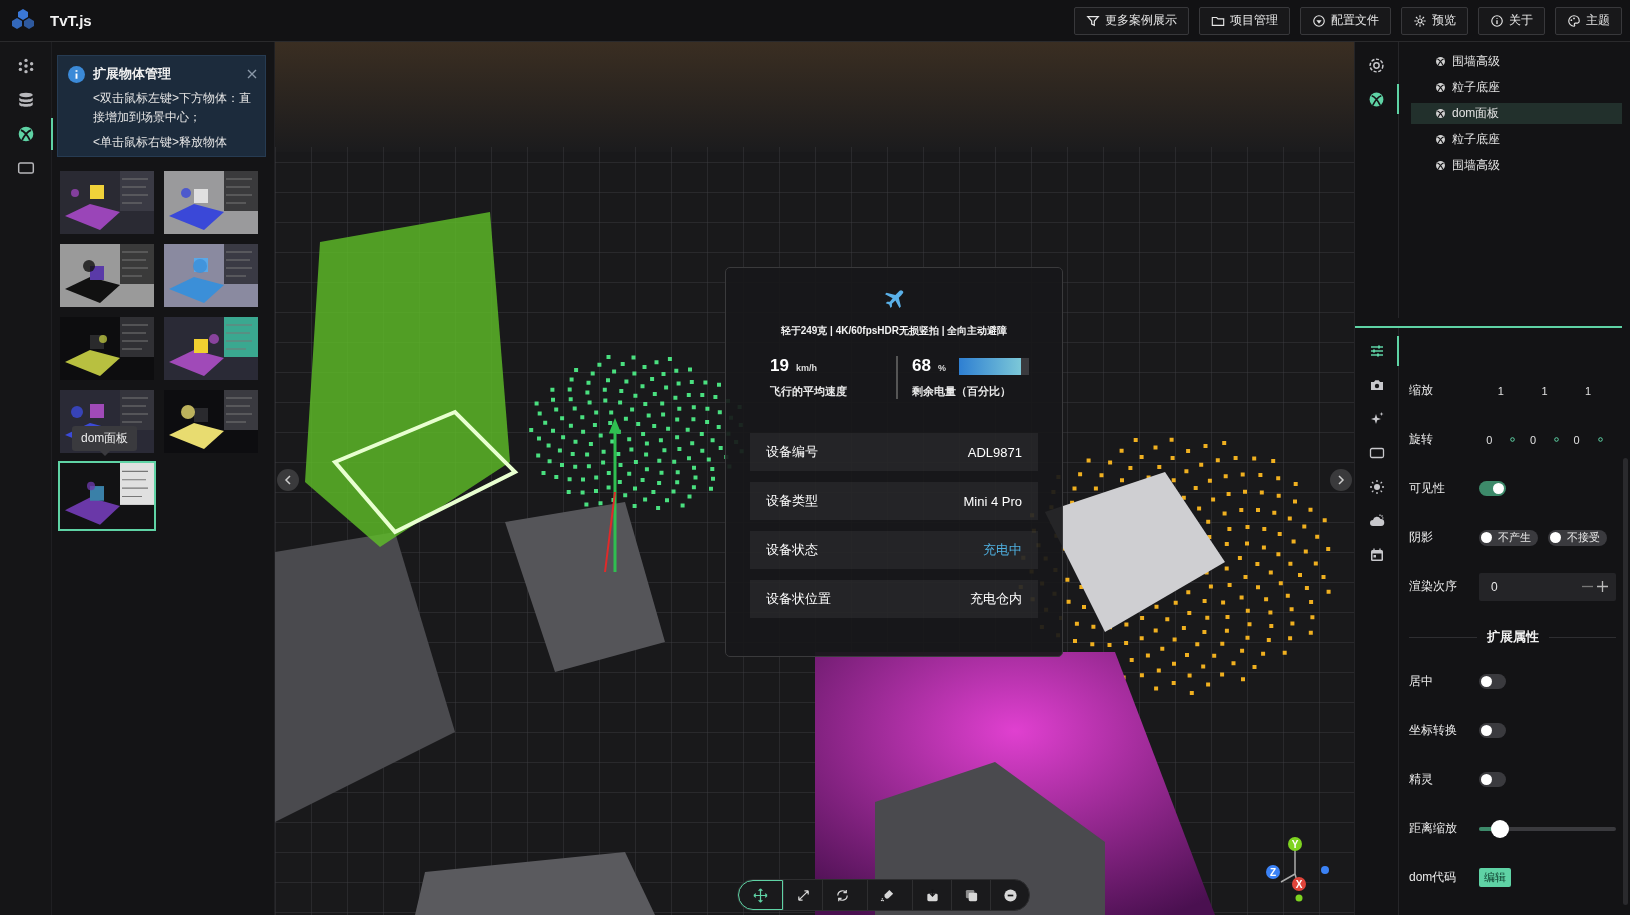  Describe the element at coordinates (809, 391) in the screenshot. I see `stat-label: 飞行的平均速度` at that location.